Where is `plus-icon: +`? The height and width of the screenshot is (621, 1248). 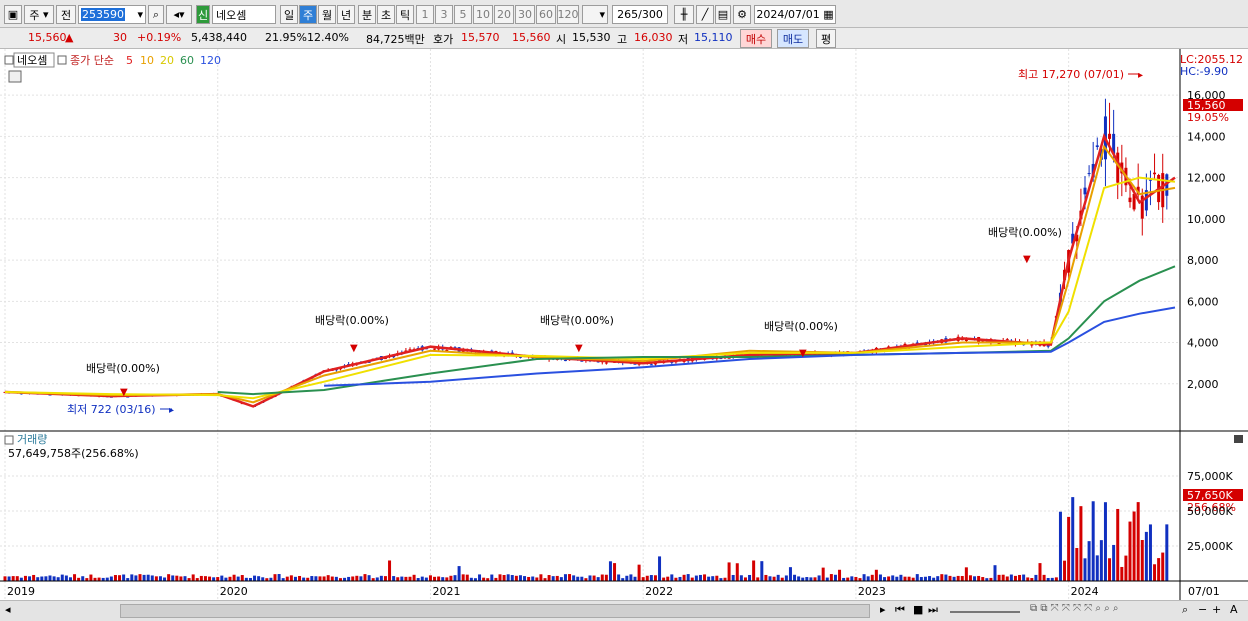 plus-icon: + is located at coordinates (1216, 609).